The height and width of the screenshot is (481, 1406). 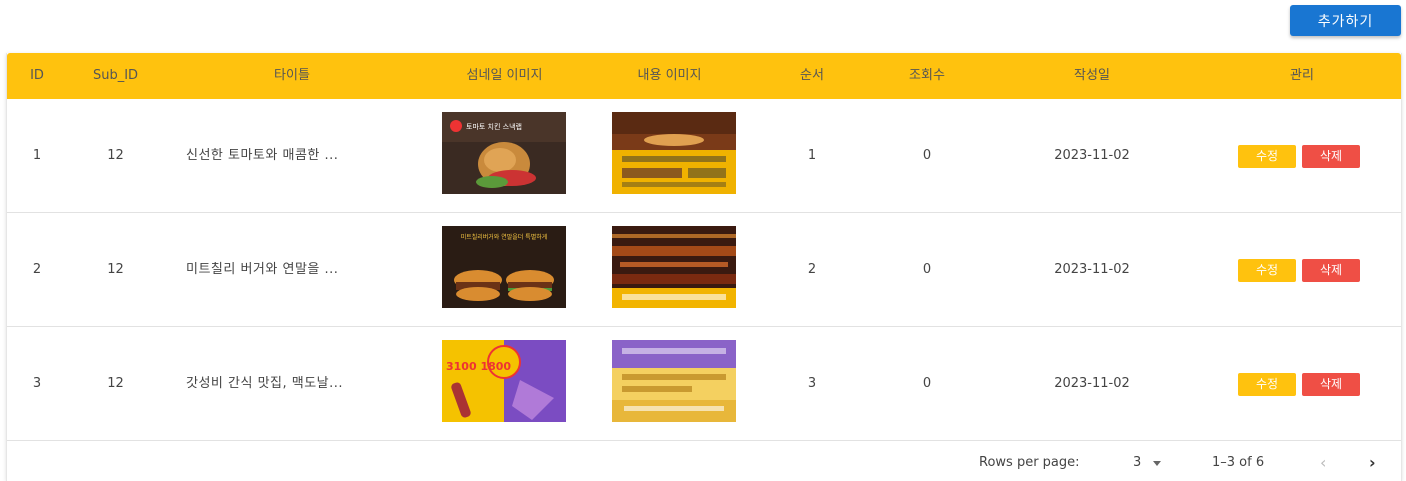 What do you see at coordinates (494, 126) in the screenshot?
I see `thumb-caption: 토마토 치킨 스낵랩` at bounding box center [494, 126].